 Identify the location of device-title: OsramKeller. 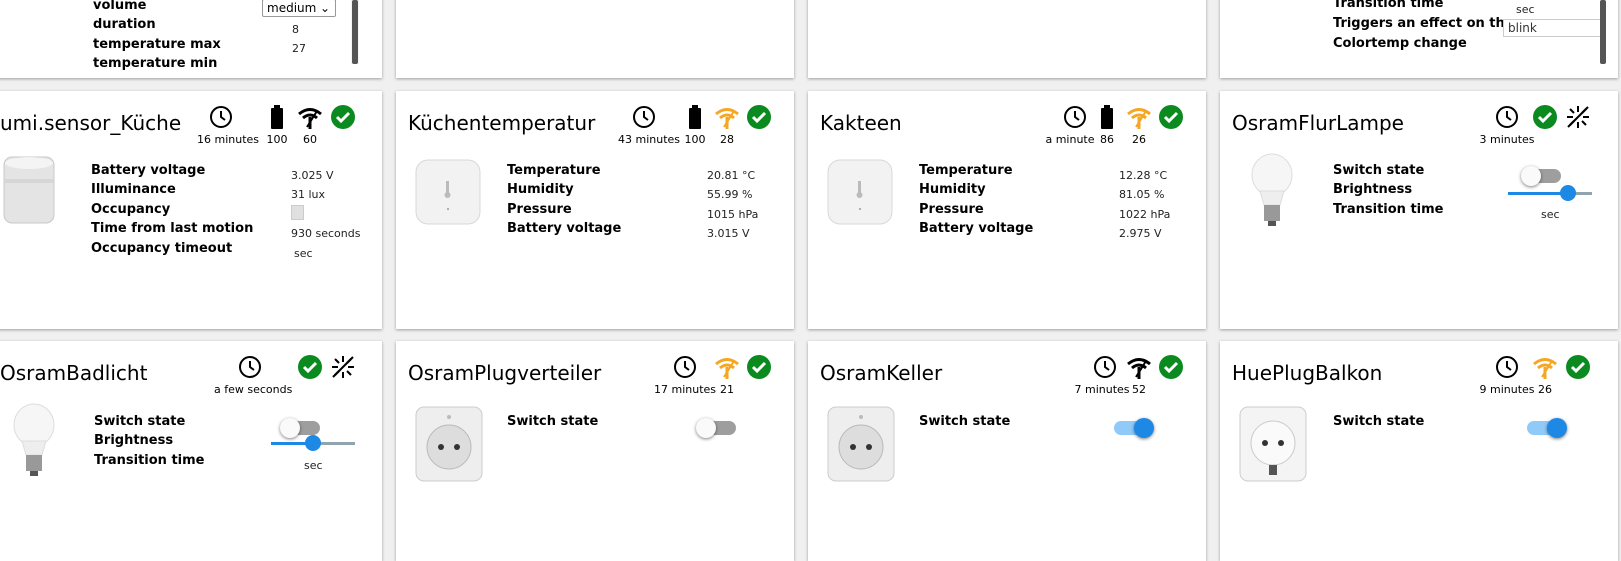
(881, 373).